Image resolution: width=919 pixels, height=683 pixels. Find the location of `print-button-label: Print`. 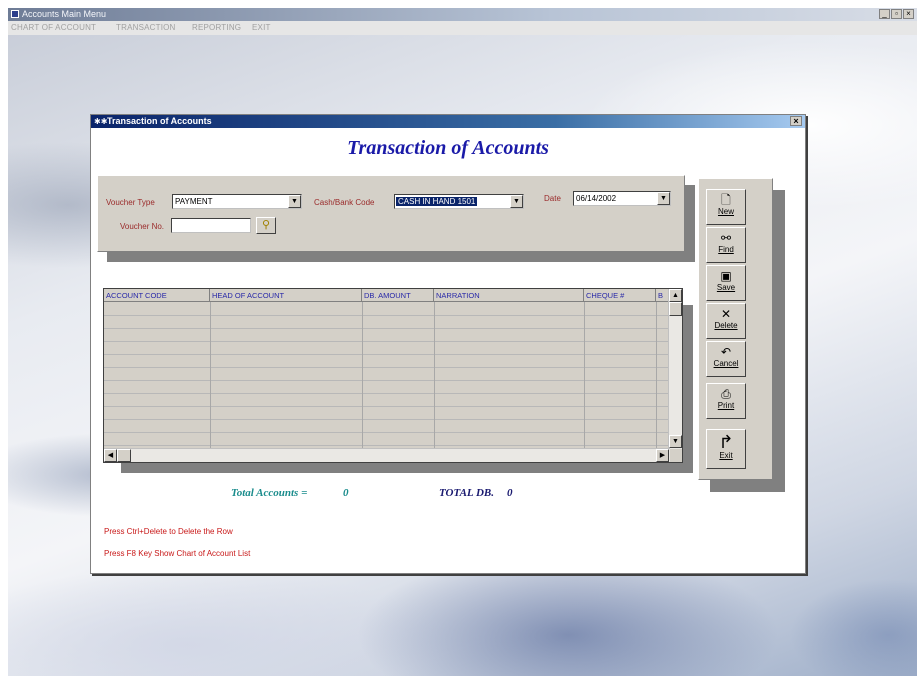

print-button-label: Print is located at coordinates (726, 405).